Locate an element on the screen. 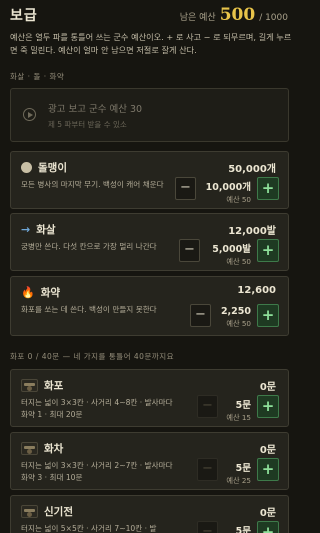 Image resolution: width=320 pixels, height=533 pixels. section-artillery-label: 화포 0 / 40문 — 네 가지를 통틀어 40문까지요 is located at coordinates (92, 356).